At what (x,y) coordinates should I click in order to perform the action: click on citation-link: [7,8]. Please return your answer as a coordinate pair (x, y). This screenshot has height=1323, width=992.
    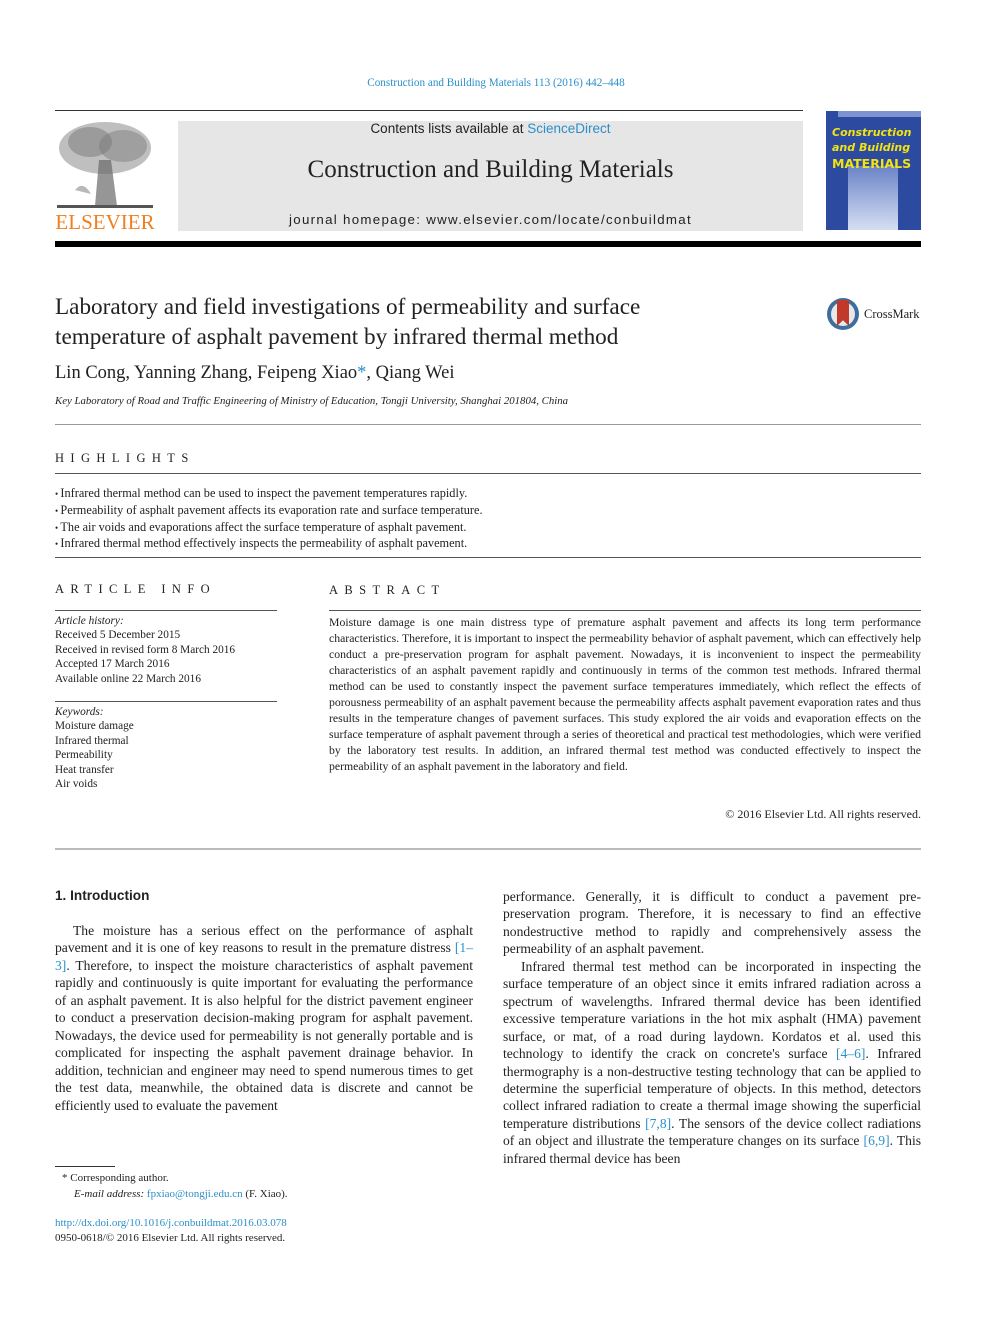
    Looking at the image, I should click on (658, 1123).